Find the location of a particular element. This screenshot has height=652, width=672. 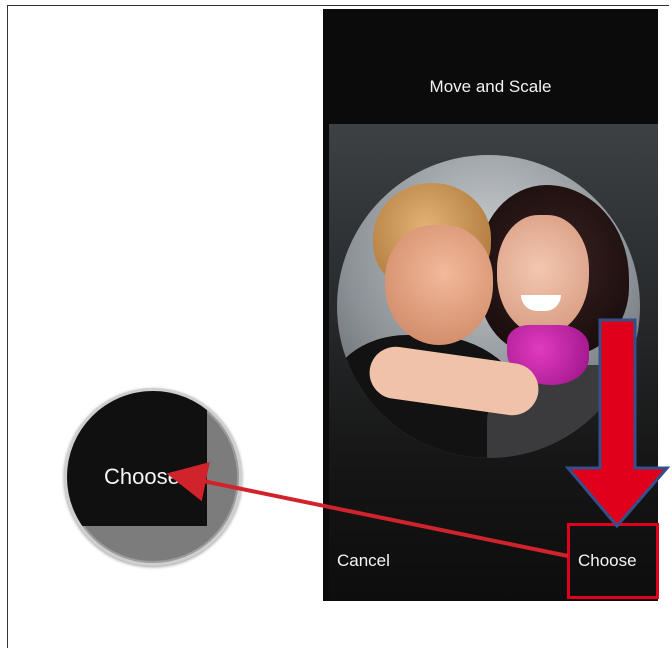

zoom-background is located at coordinates (137, 458).